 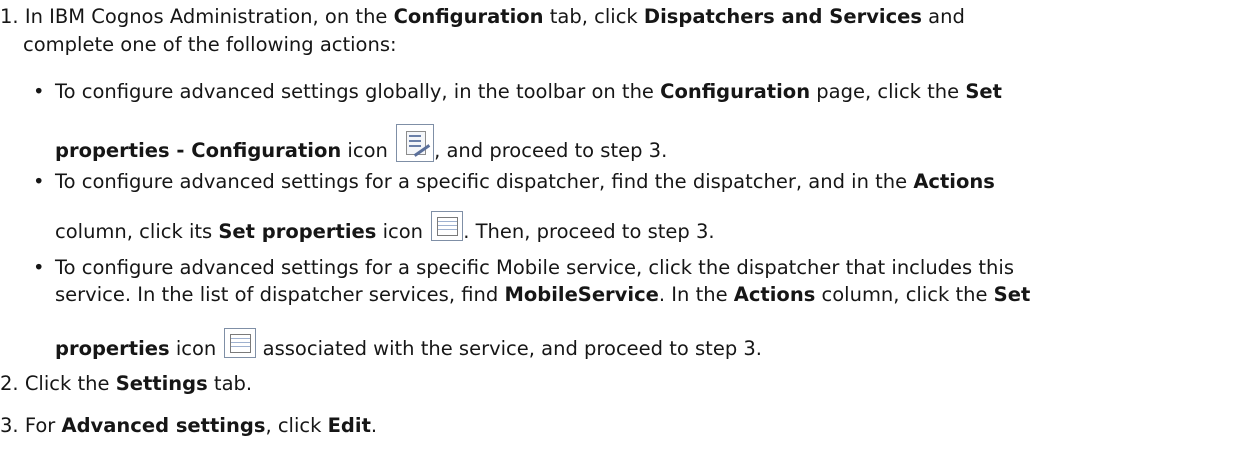 I want to click on step-3-line: 3. For Advanced settings, click Edit., so click(x=188, y=426).